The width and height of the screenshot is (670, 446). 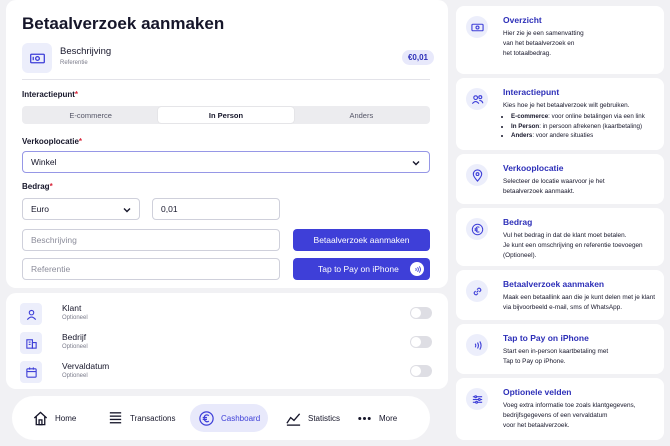 I want to click on optional-row-bedrijf: Bedrijf Optioneel, so click(x=227, y=343).